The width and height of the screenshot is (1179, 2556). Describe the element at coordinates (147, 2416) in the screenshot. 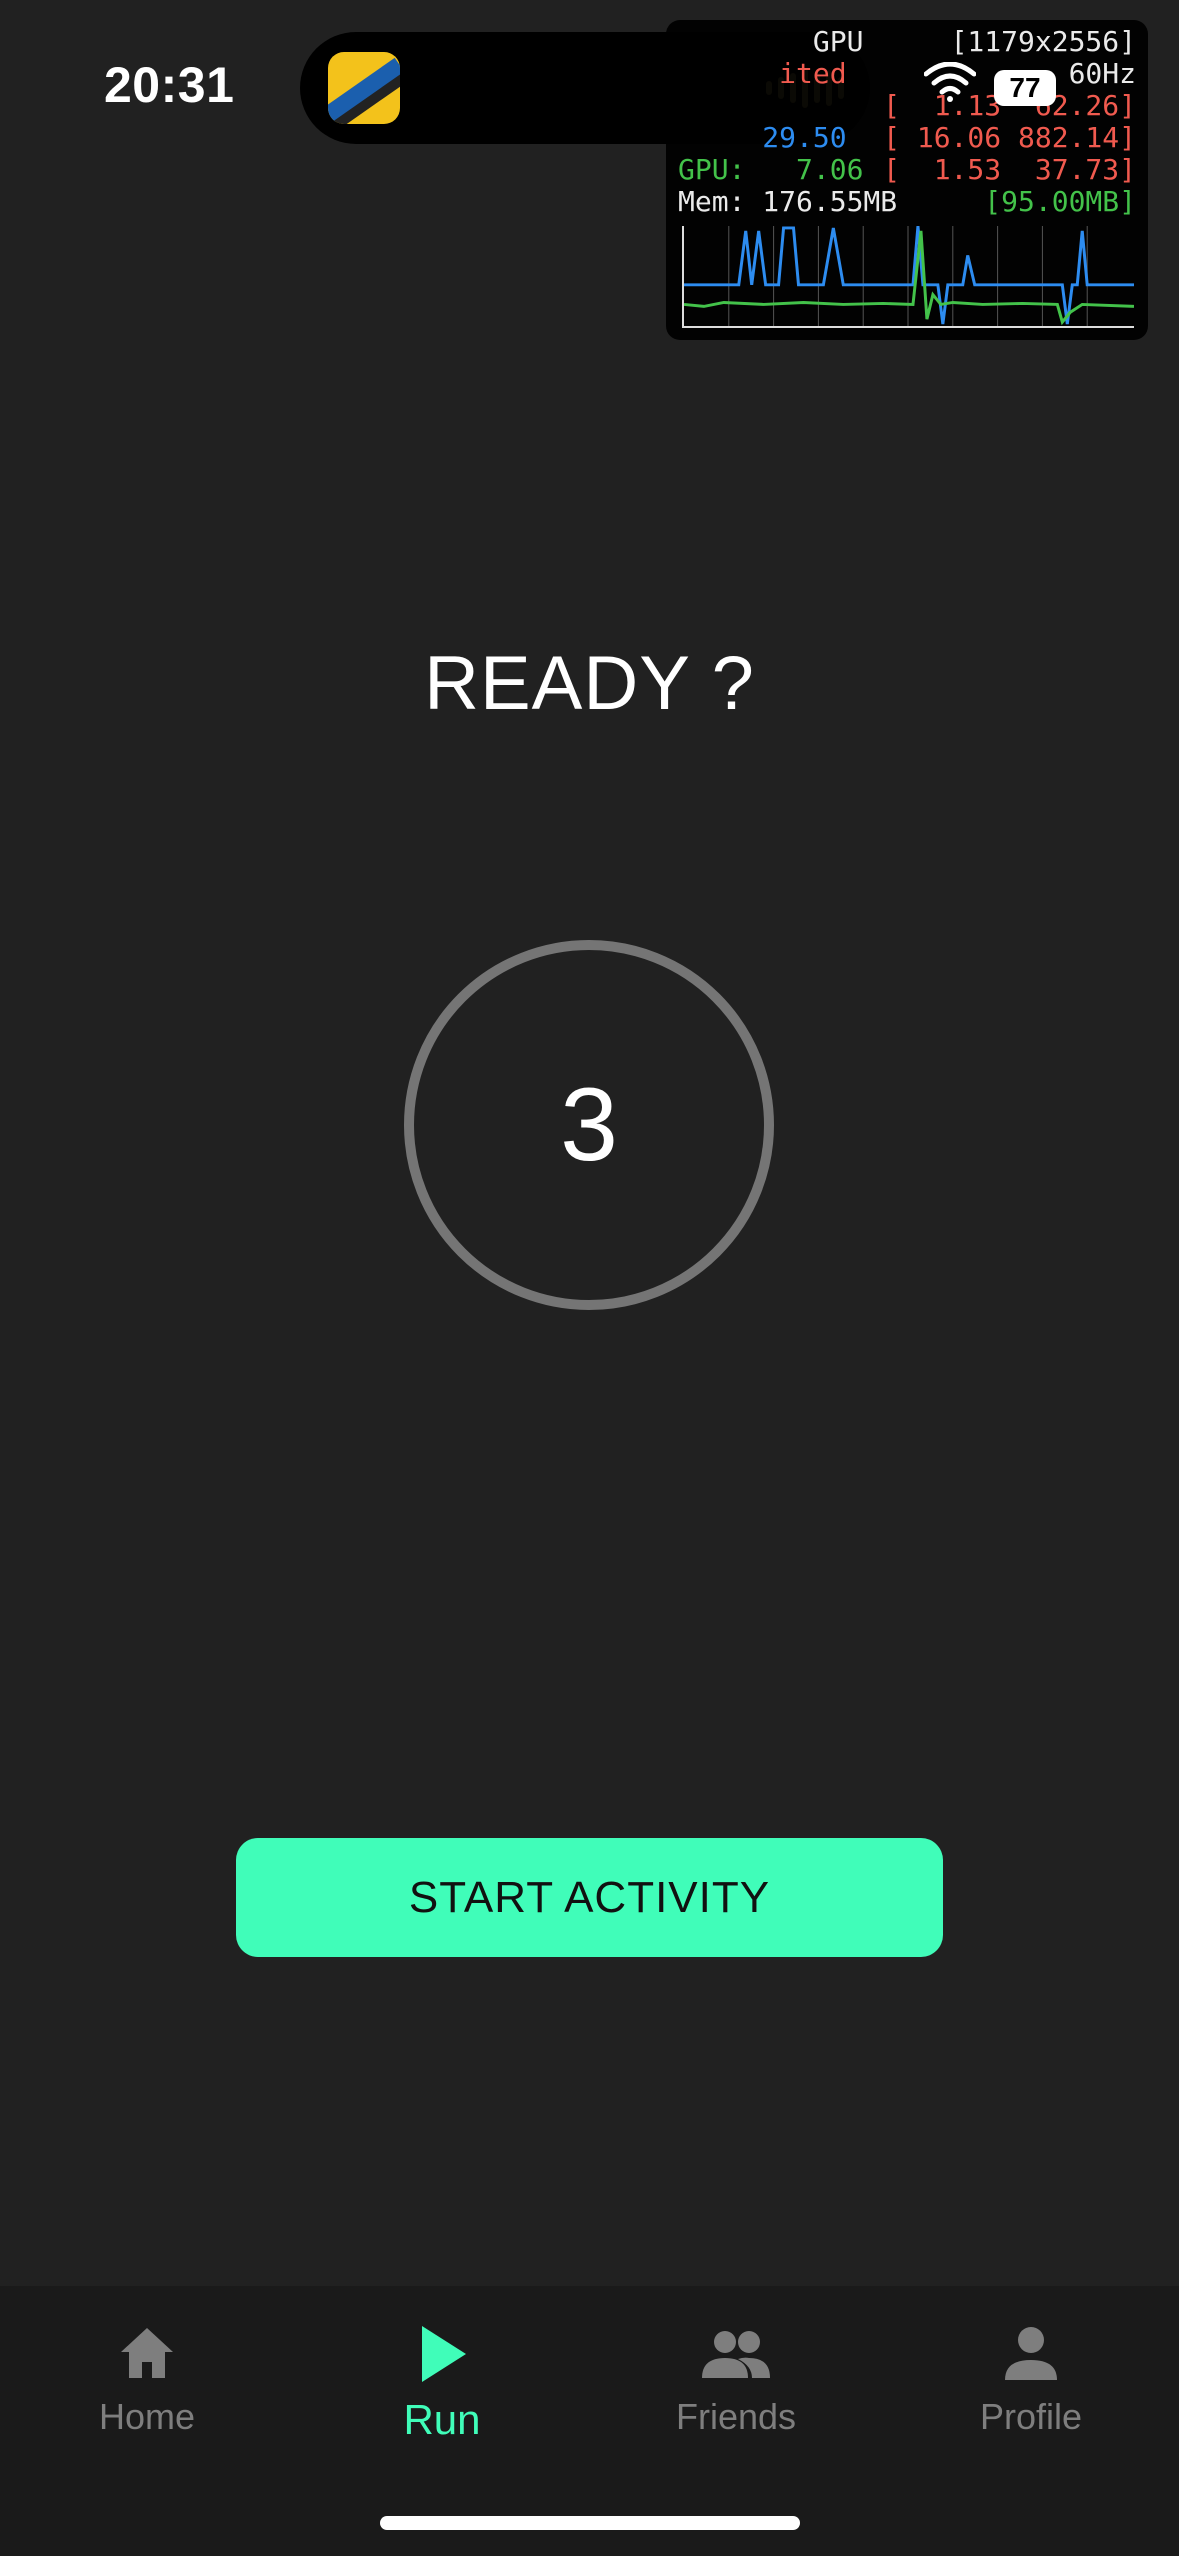

I see `nav-label-home: Home` at that location.